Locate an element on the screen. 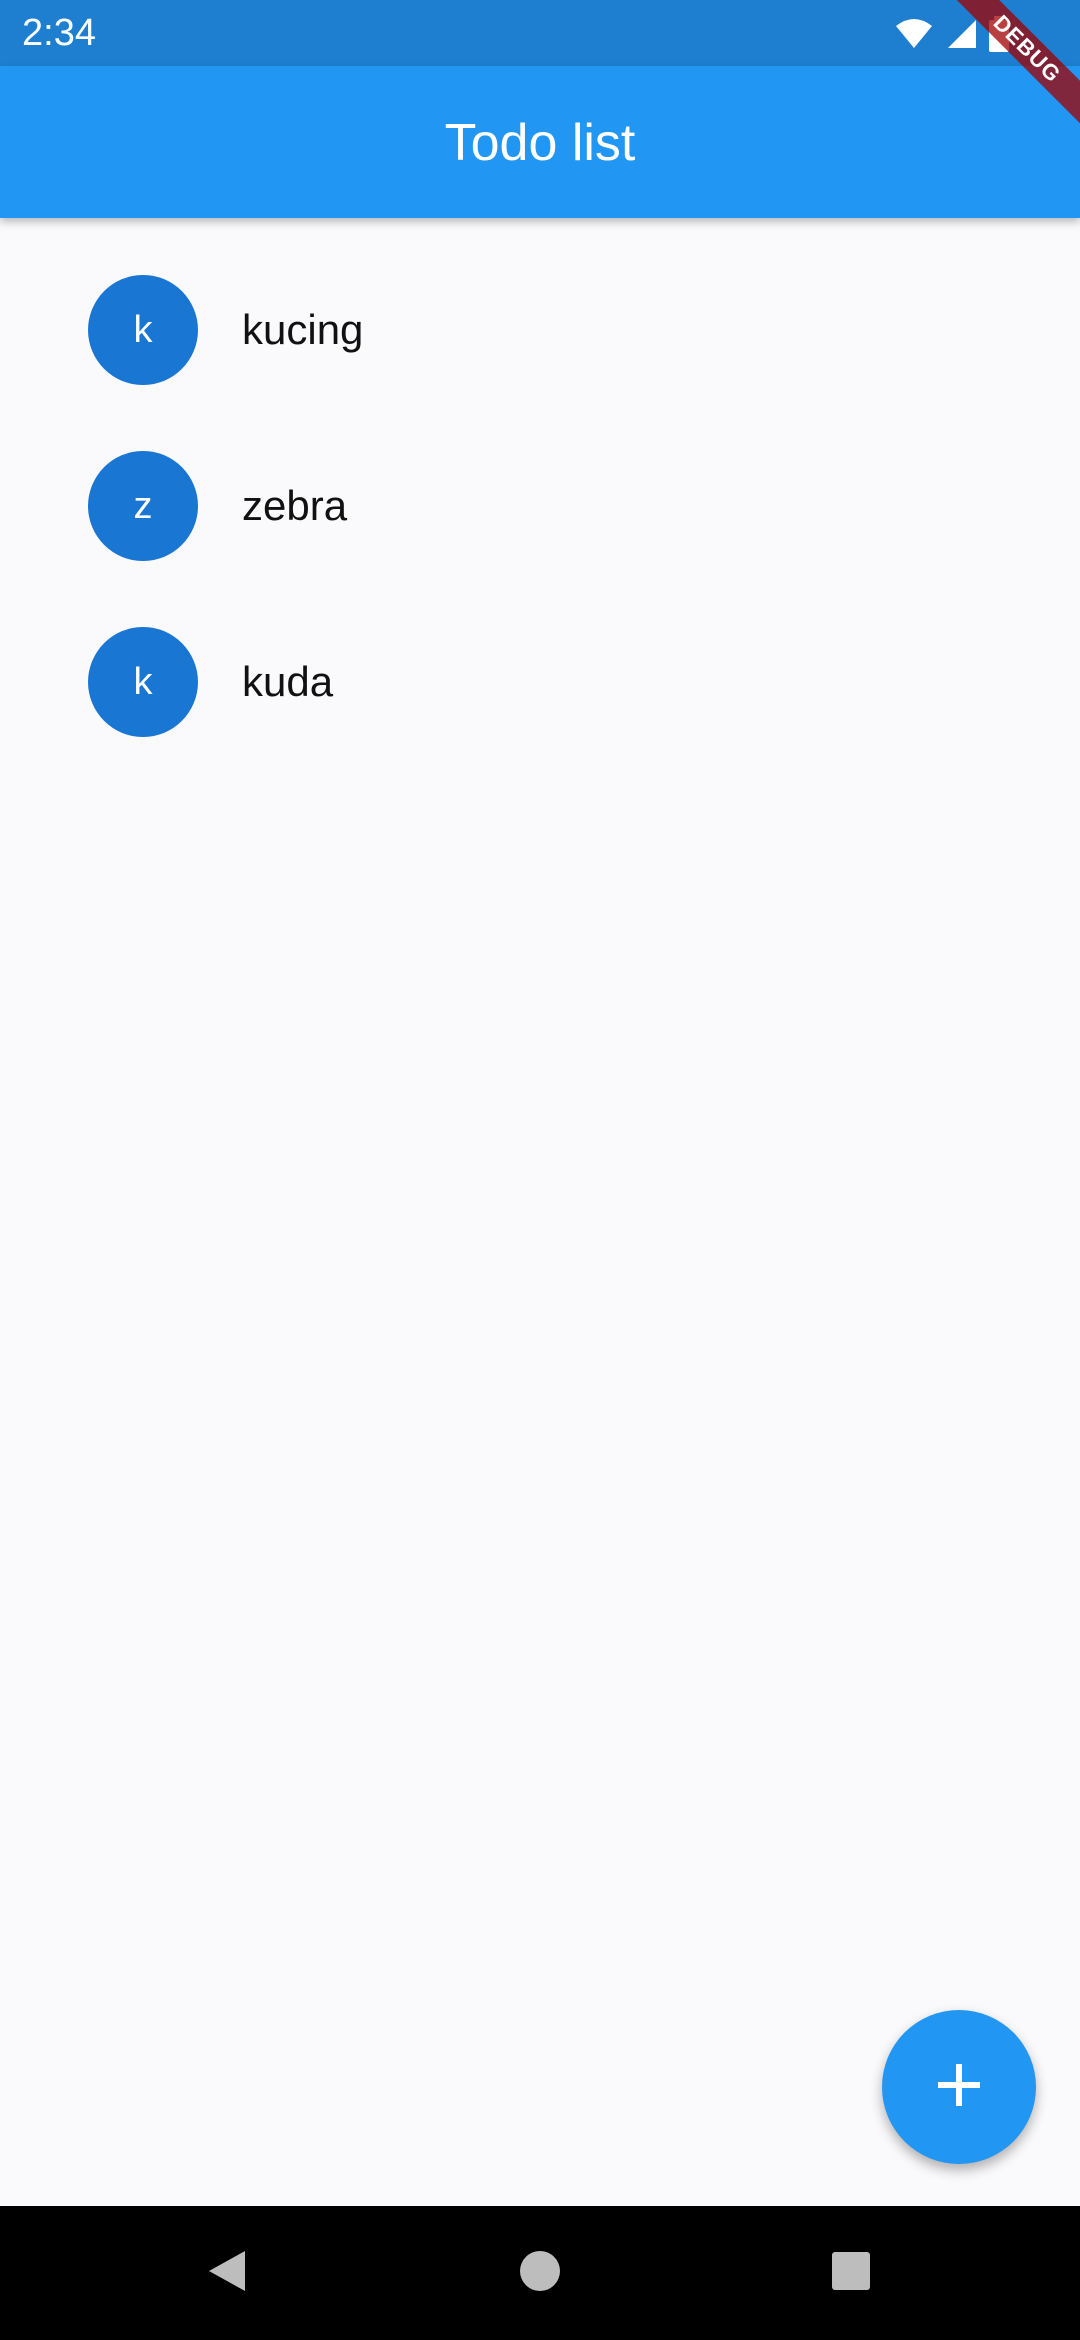 The width and height of the screenshot is (1080, 2340). list-item: k kuda is located at coordinates (540, 682).